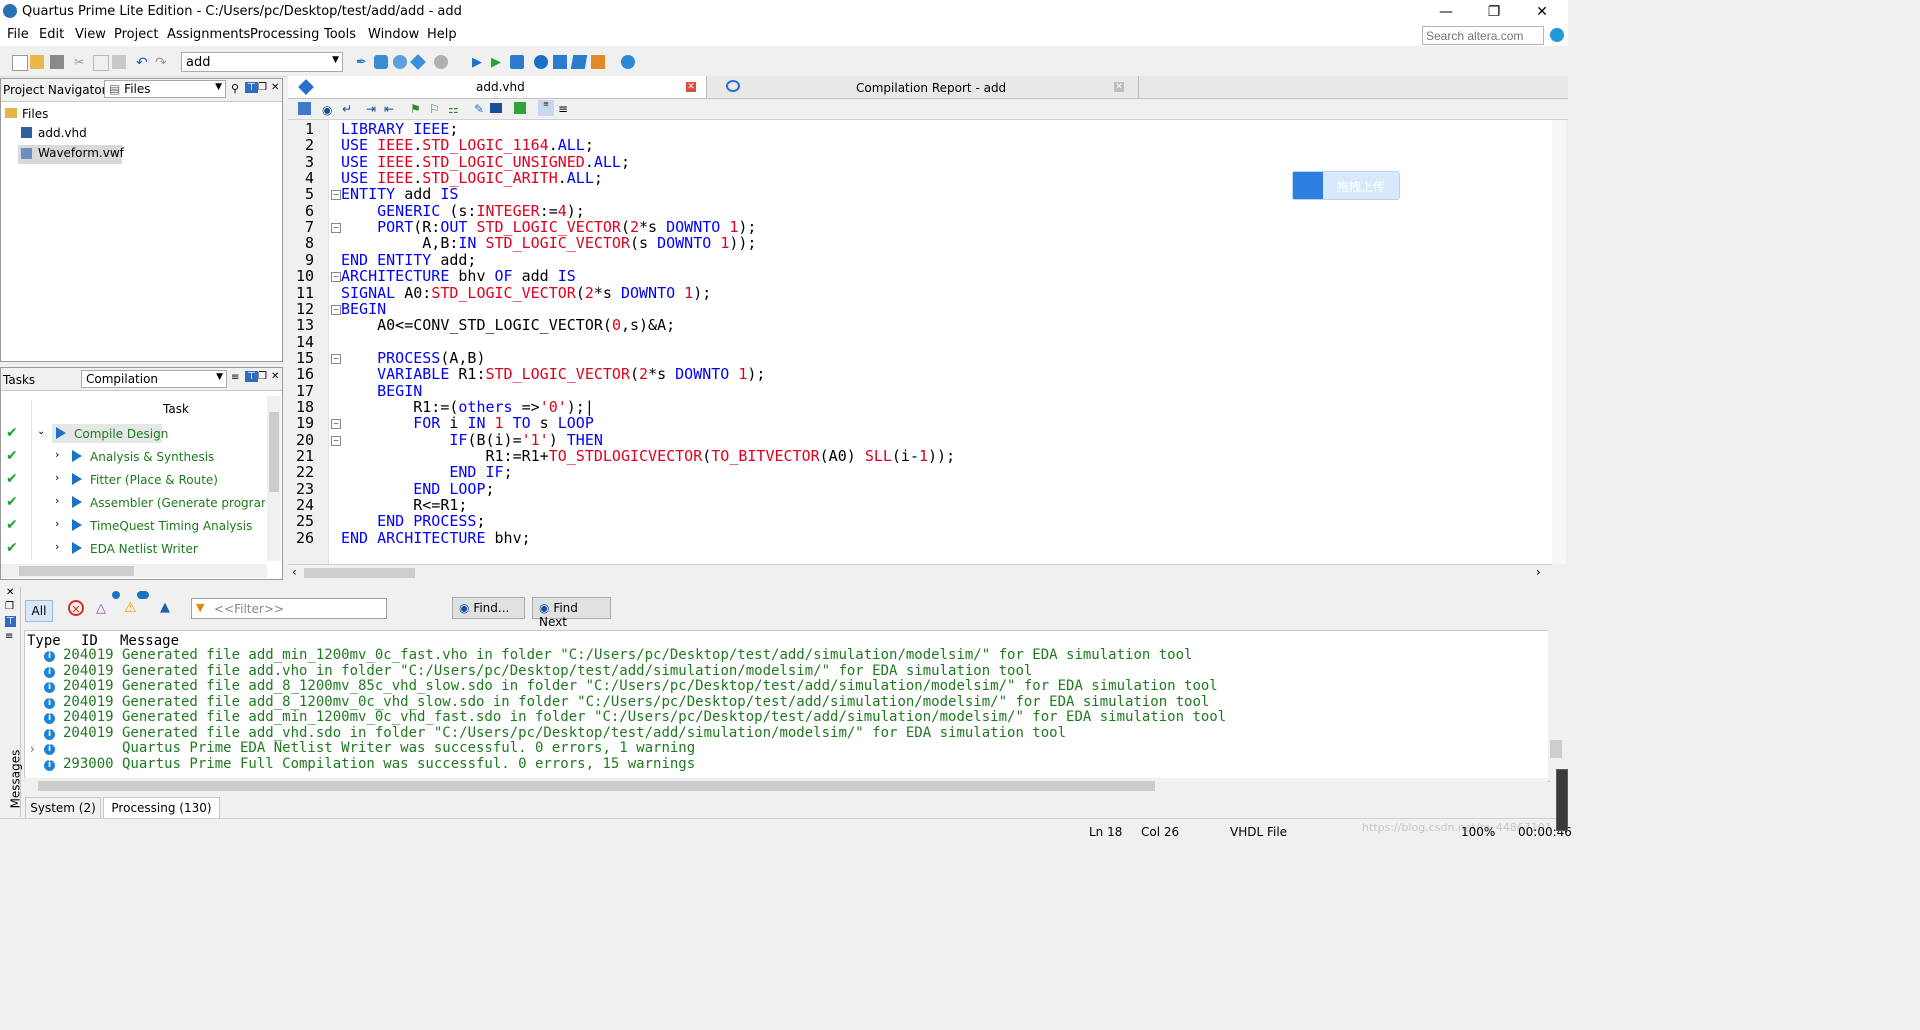  What do you see at coordinates (208, 34) in the screenshot?
I see `menu-assignments: Assignments` at bounding box center [208, 34].